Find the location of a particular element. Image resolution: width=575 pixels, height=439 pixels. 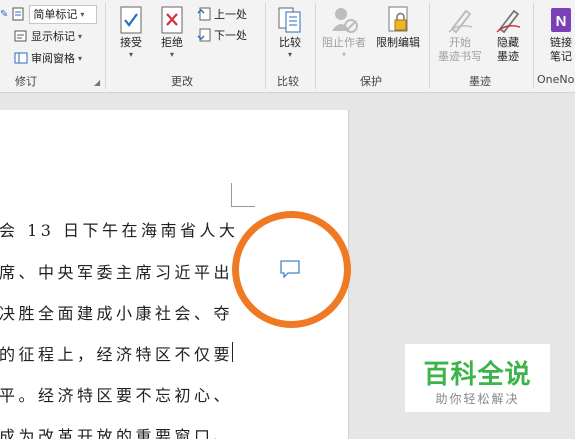

block-authors-icon is located at coordinates (344, 20).